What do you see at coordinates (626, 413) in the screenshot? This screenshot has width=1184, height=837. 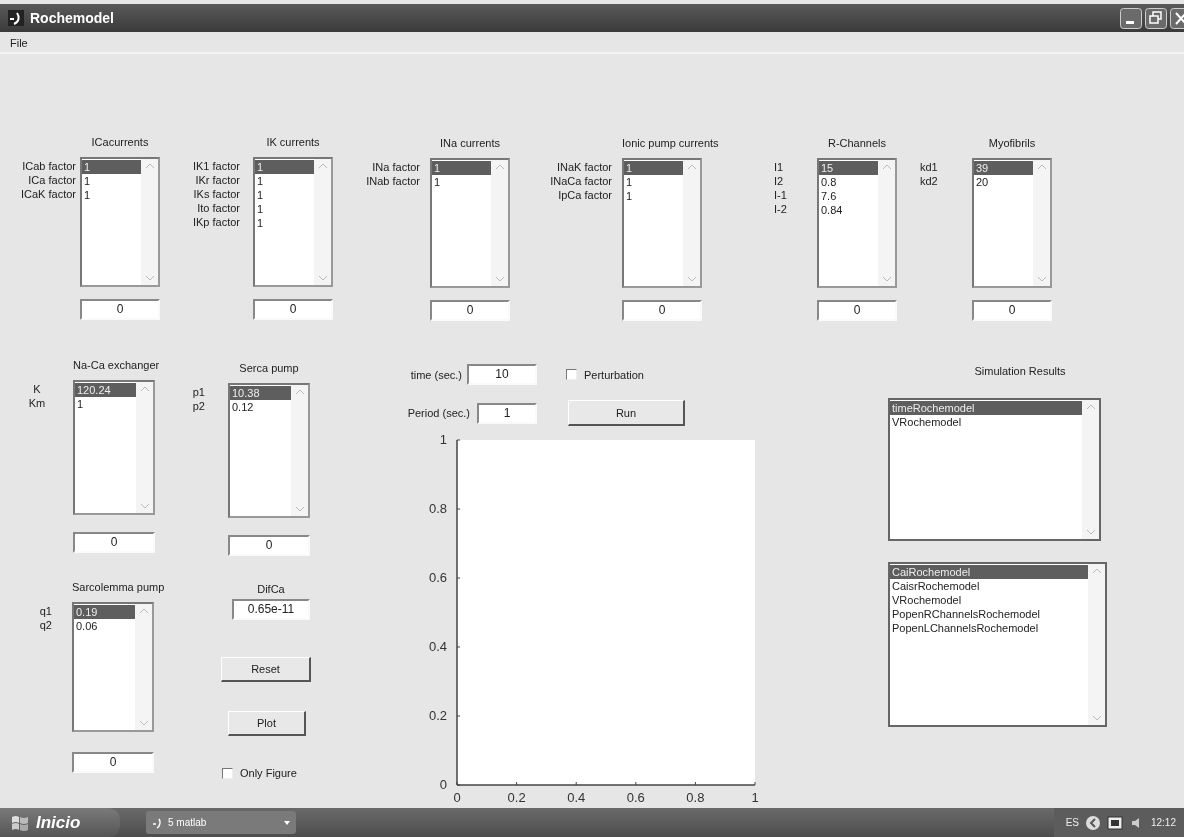 I see `run-button: Run` at bounding box center [626, 413].